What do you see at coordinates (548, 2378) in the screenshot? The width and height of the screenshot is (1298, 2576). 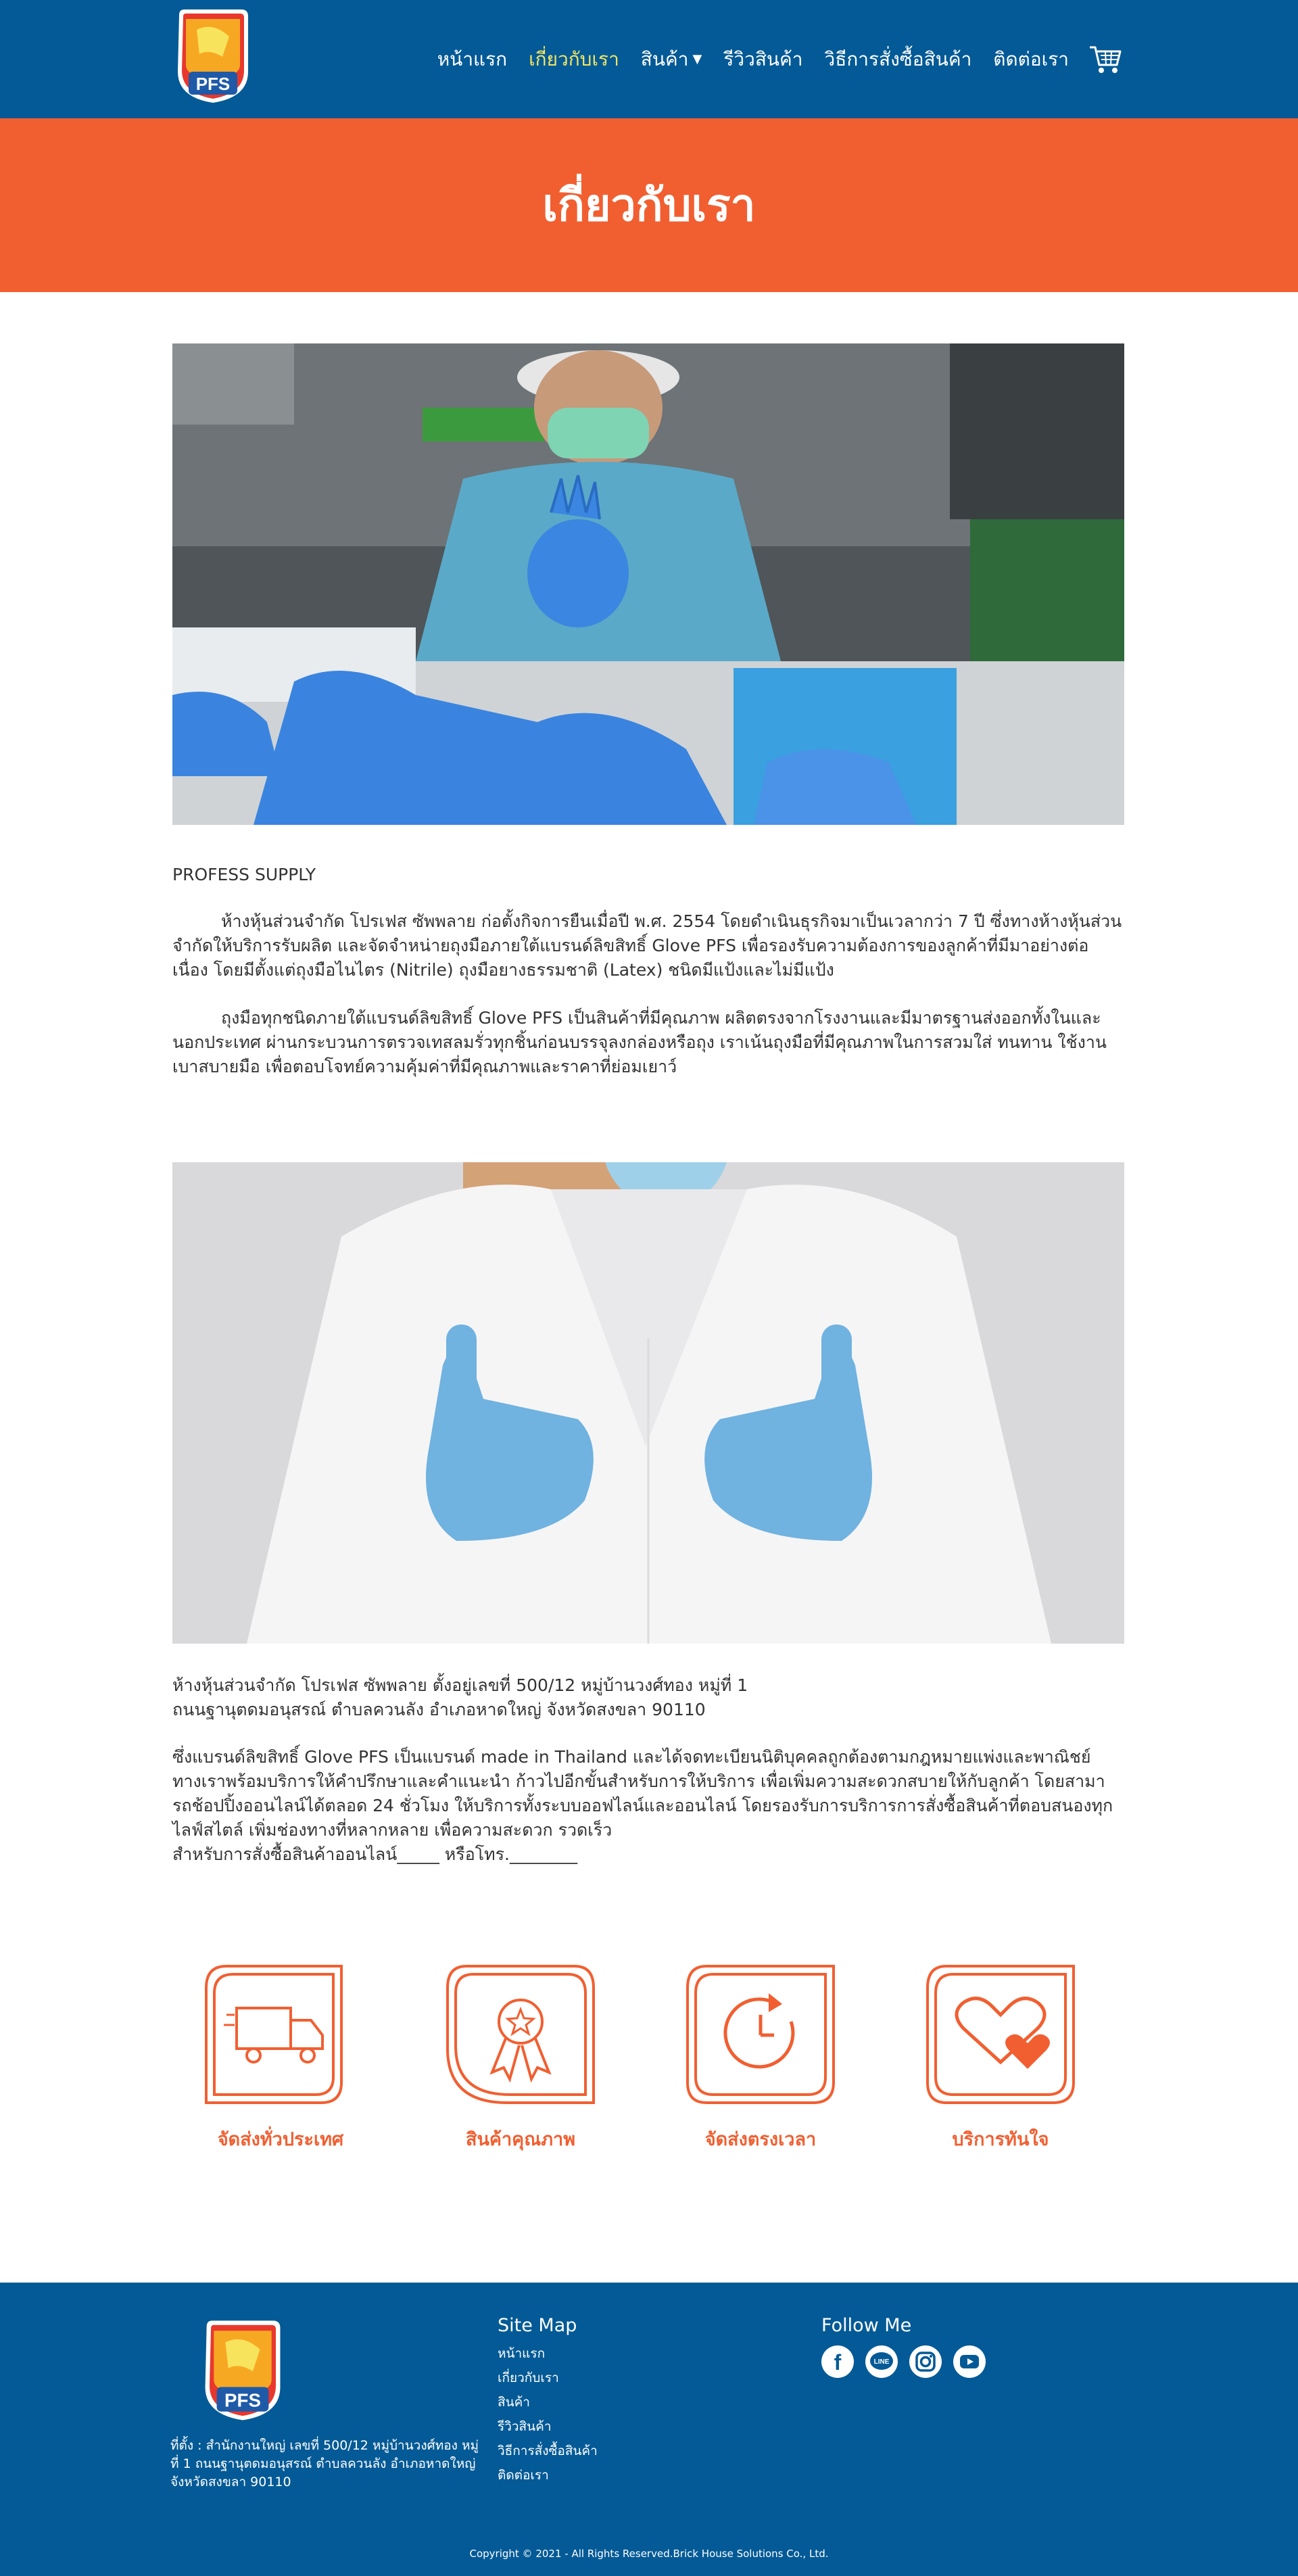 I see `sitemap-link-about: เกี่ยวกับเรา` at bounding box center [548, 2378].